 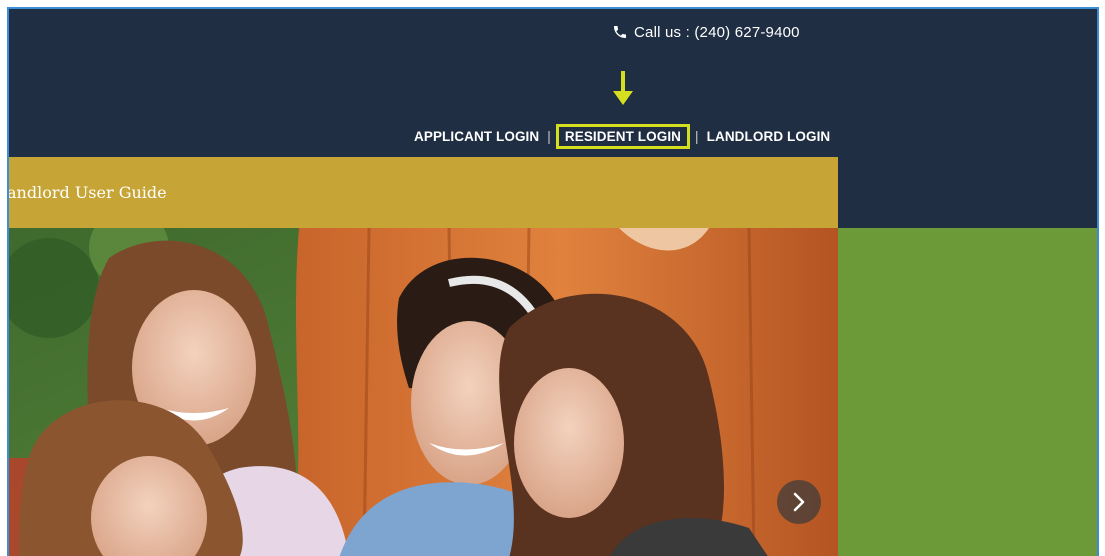 What do you see at coordinates (476, 136) in the screenshot?
I see `applicant-login-link: APPLICANT LOGIN` at bounding box center [476, 136].